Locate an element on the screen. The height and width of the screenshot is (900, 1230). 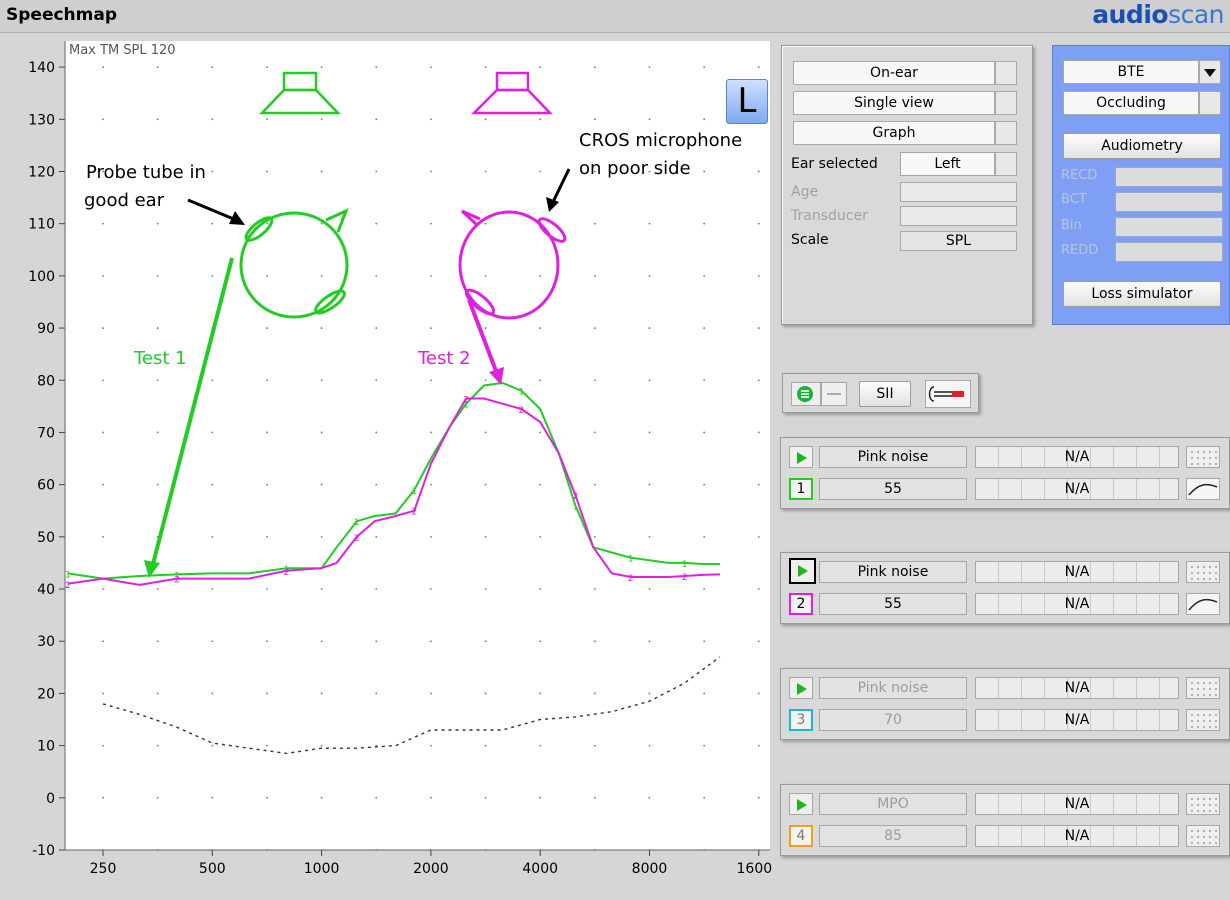
channel-4-options-button is located at coordinates (1203, 804).